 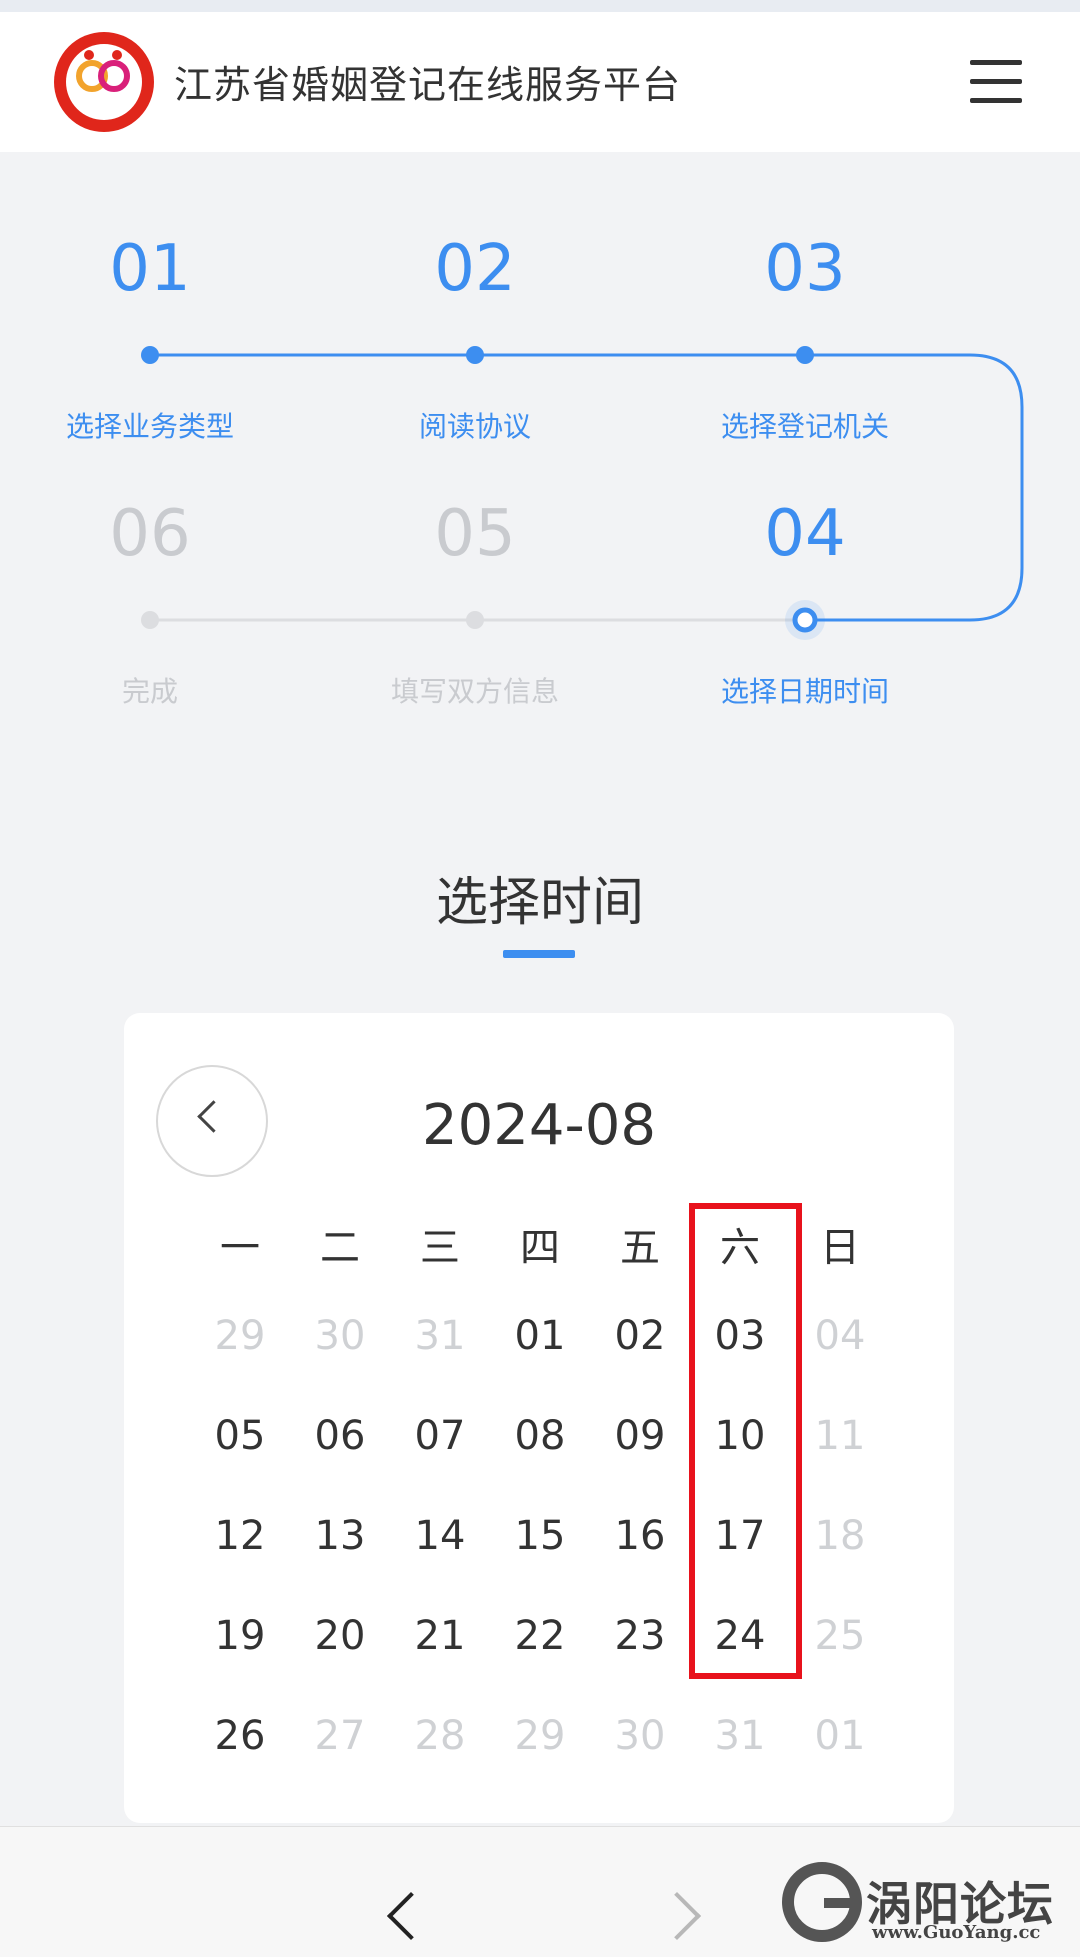 What do you see at coordinates (149, 691) in the screenshot?
I see `step-label-06: 完成` at bounding box center [149, 691].